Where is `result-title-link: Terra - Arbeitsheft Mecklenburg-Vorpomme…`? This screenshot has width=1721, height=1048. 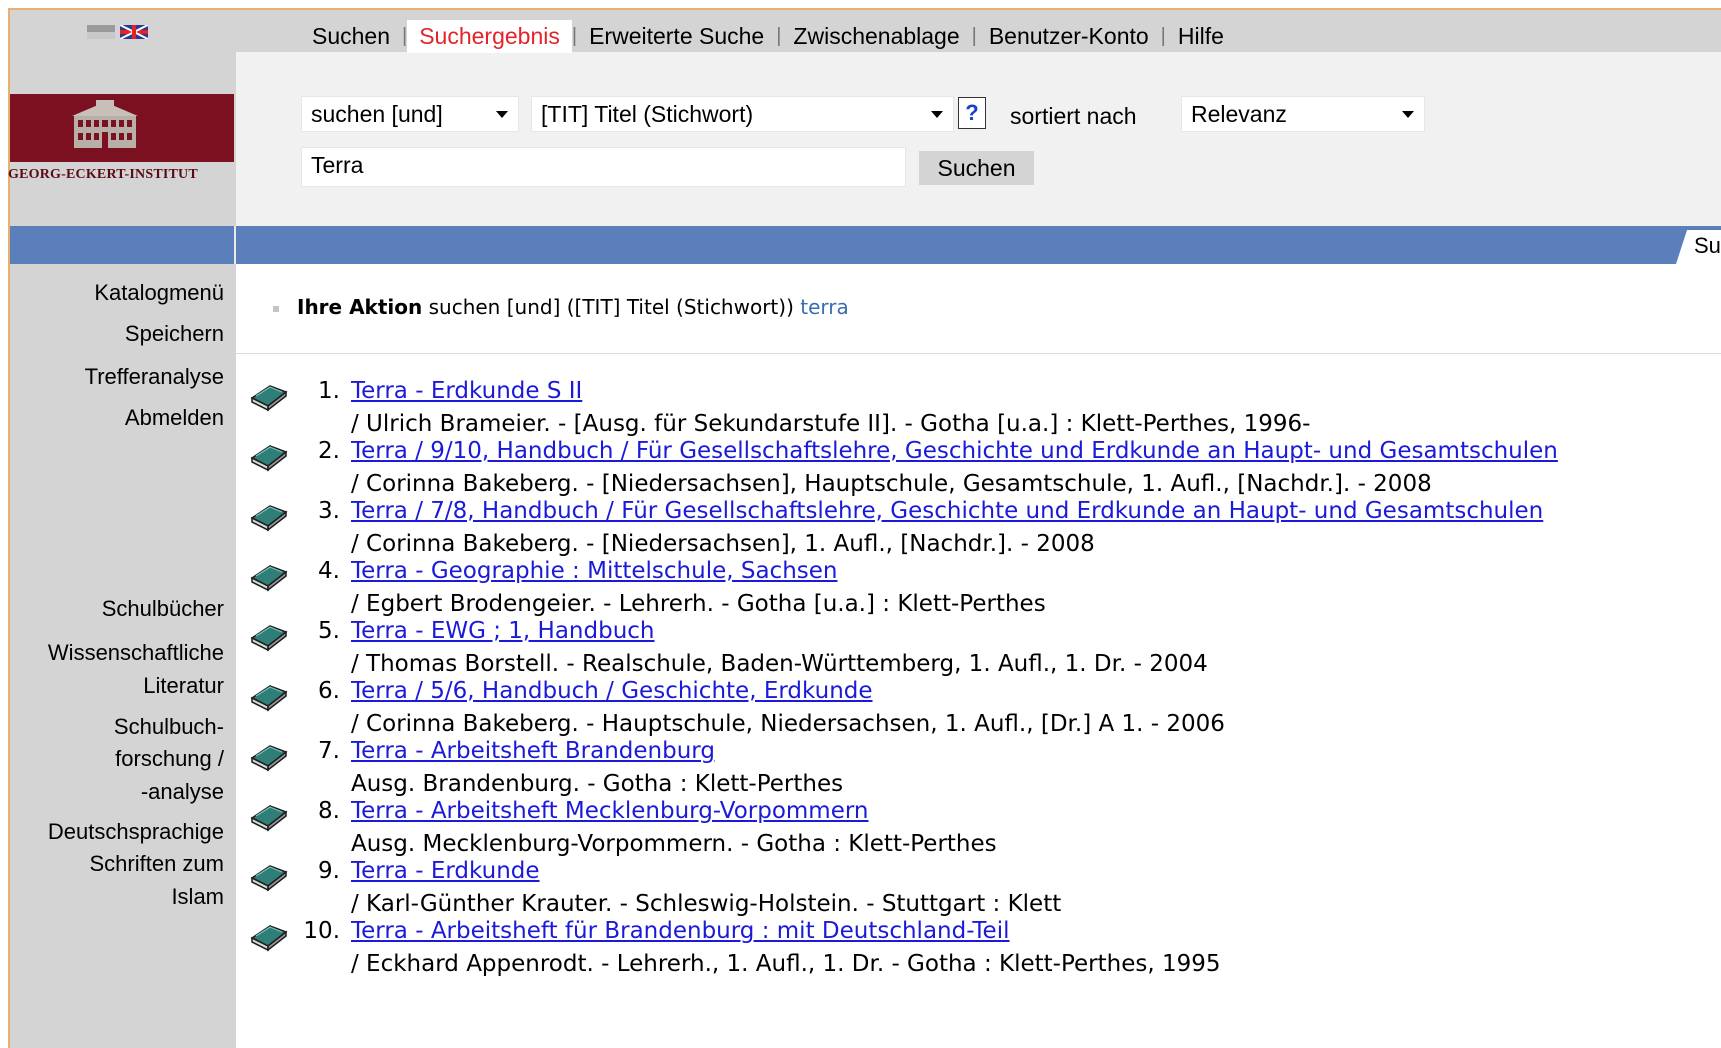 result-title-link: Terra - Arbeitsheft Mecklenburg-Vorpomme… is located at coordinates (610, 811).